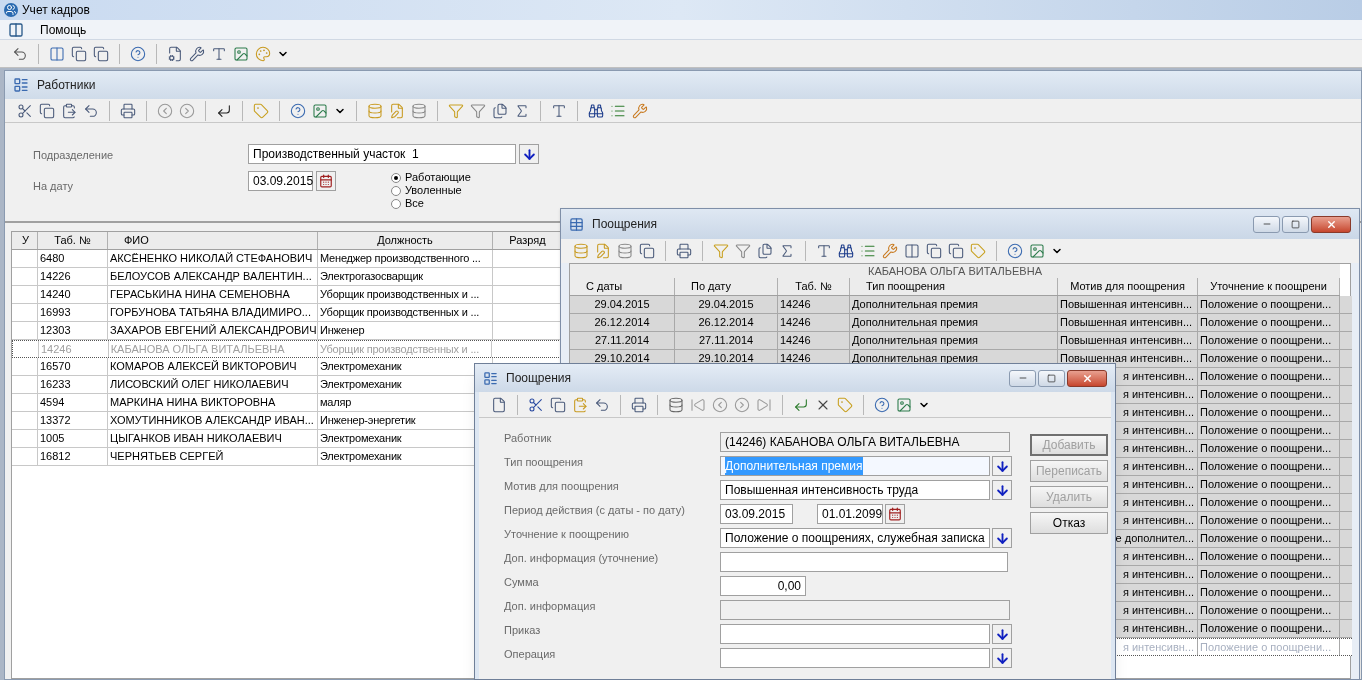 This screenshot has height=680, width=1362. I want to click on column-header: Мотив для поощрения, so click(1128, 286).